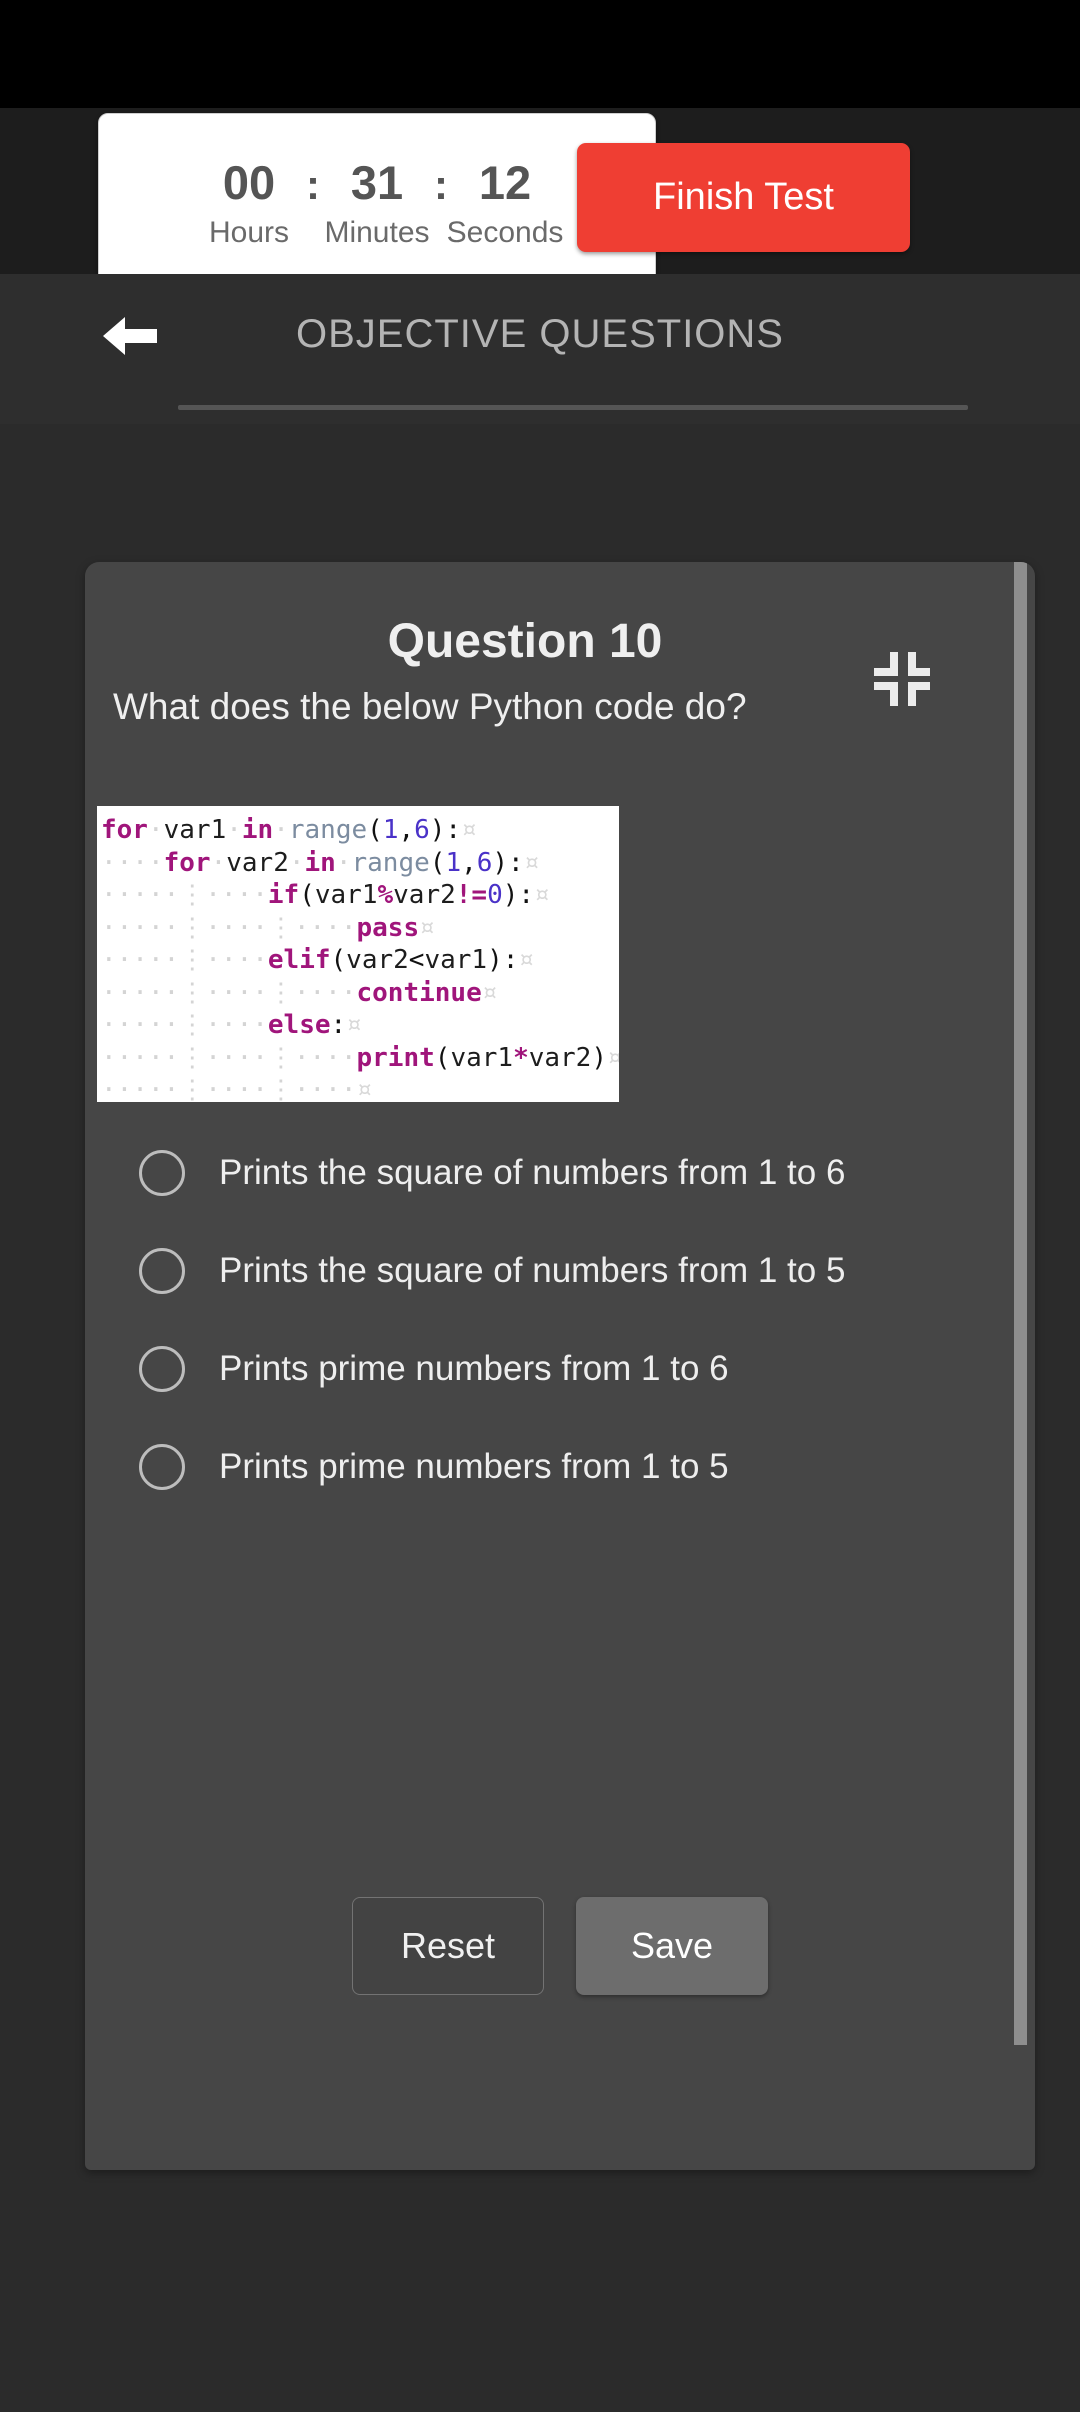 Image resolution: width=1080 pixels, height=2412 pixels. Describe the element at coordinates (162, 1271) in the screenshot. I see `radio-icon-b` at that location.